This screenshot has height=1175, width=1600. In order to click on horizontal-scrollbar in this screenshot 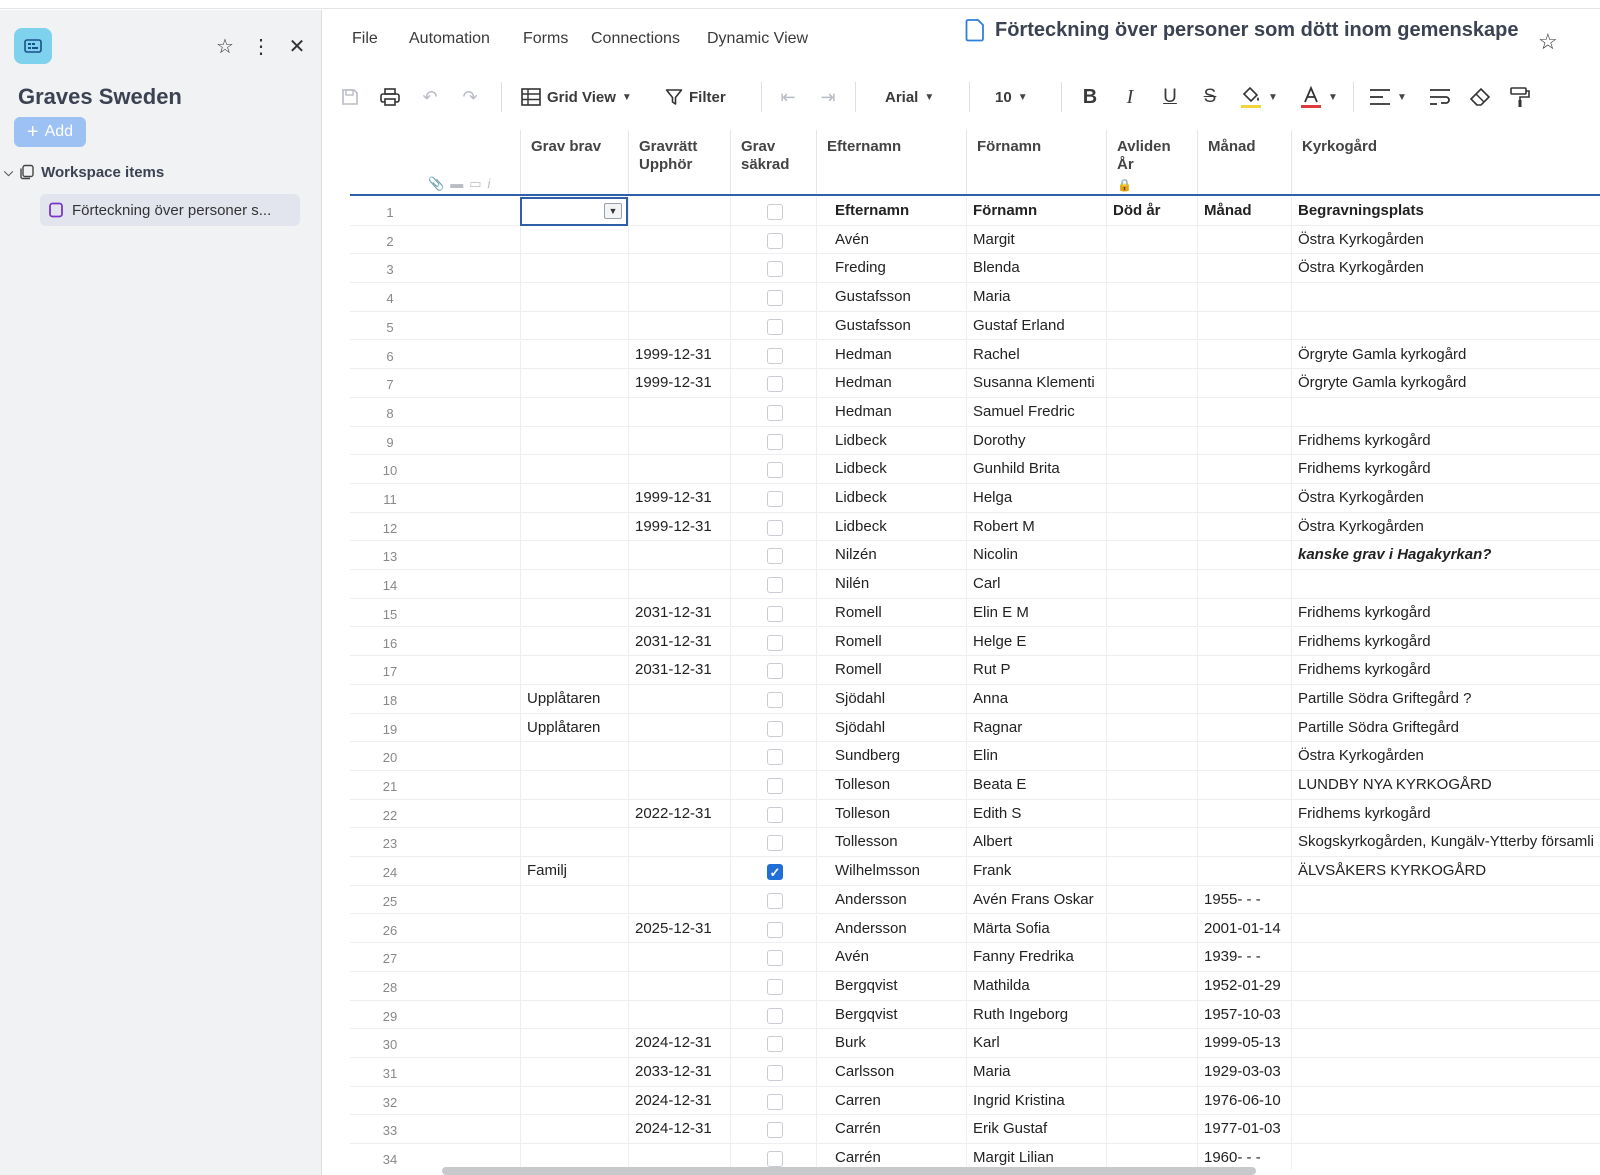, I will do `click(849, 1171)`.